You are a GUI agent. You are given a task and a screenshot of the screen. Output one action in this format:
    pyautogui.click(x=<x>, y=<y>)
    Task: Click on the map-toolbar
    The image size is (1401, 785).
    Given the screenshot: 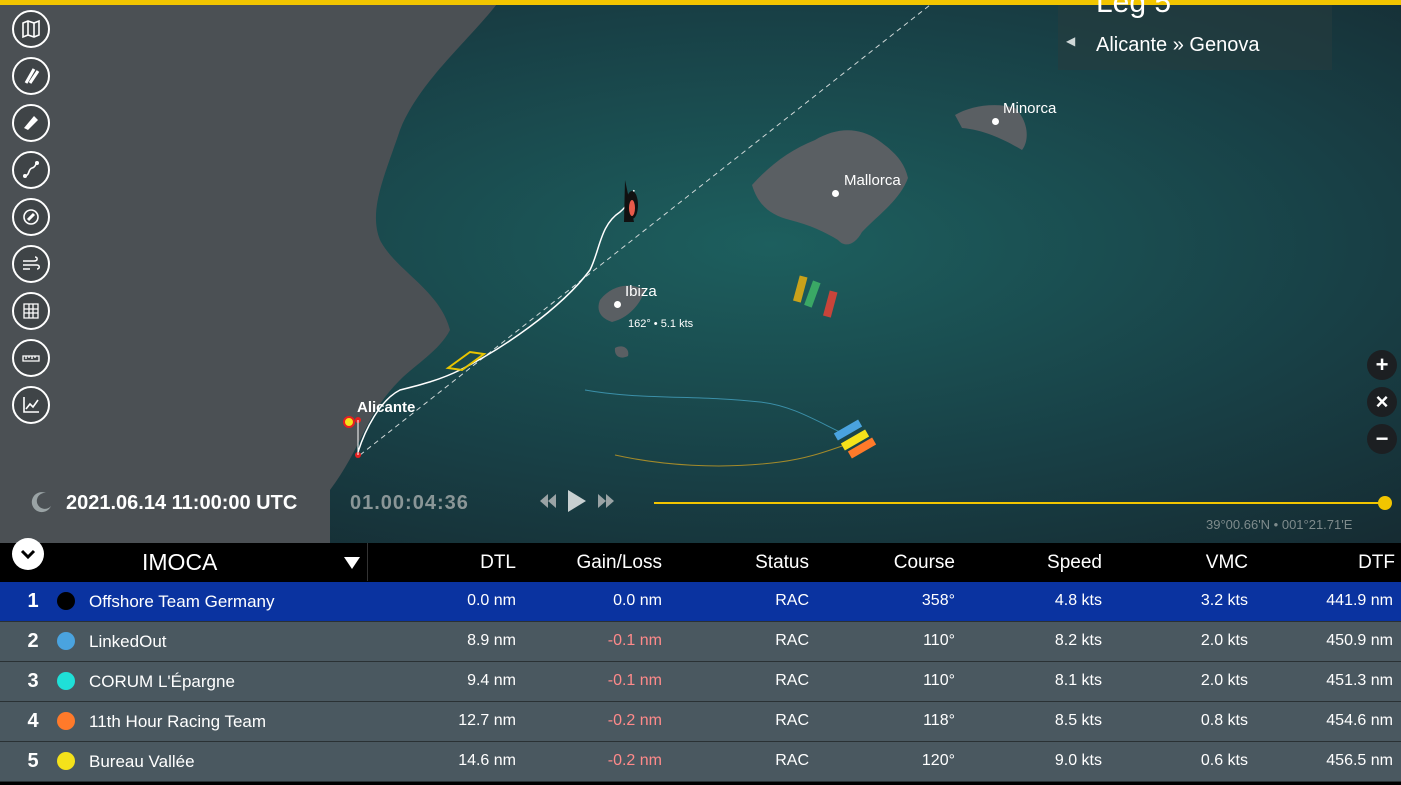 What is the action you would take?
    pyautogui.click(x=33, y=221)
    